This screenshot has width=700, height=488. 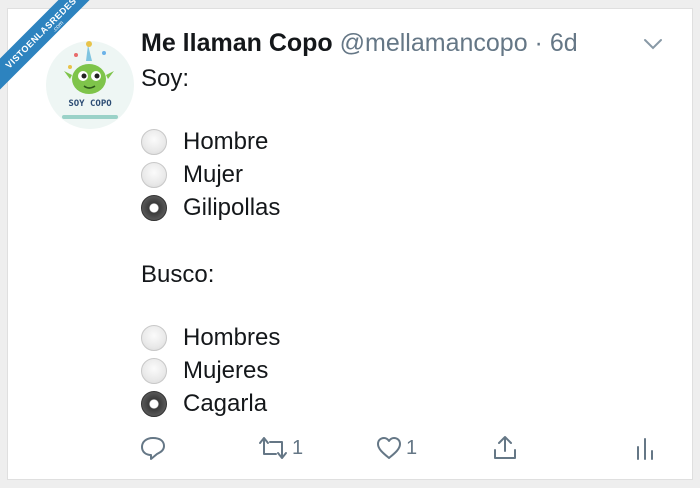 I want to click on retweet-count: 1, so click(x=298, y=447).